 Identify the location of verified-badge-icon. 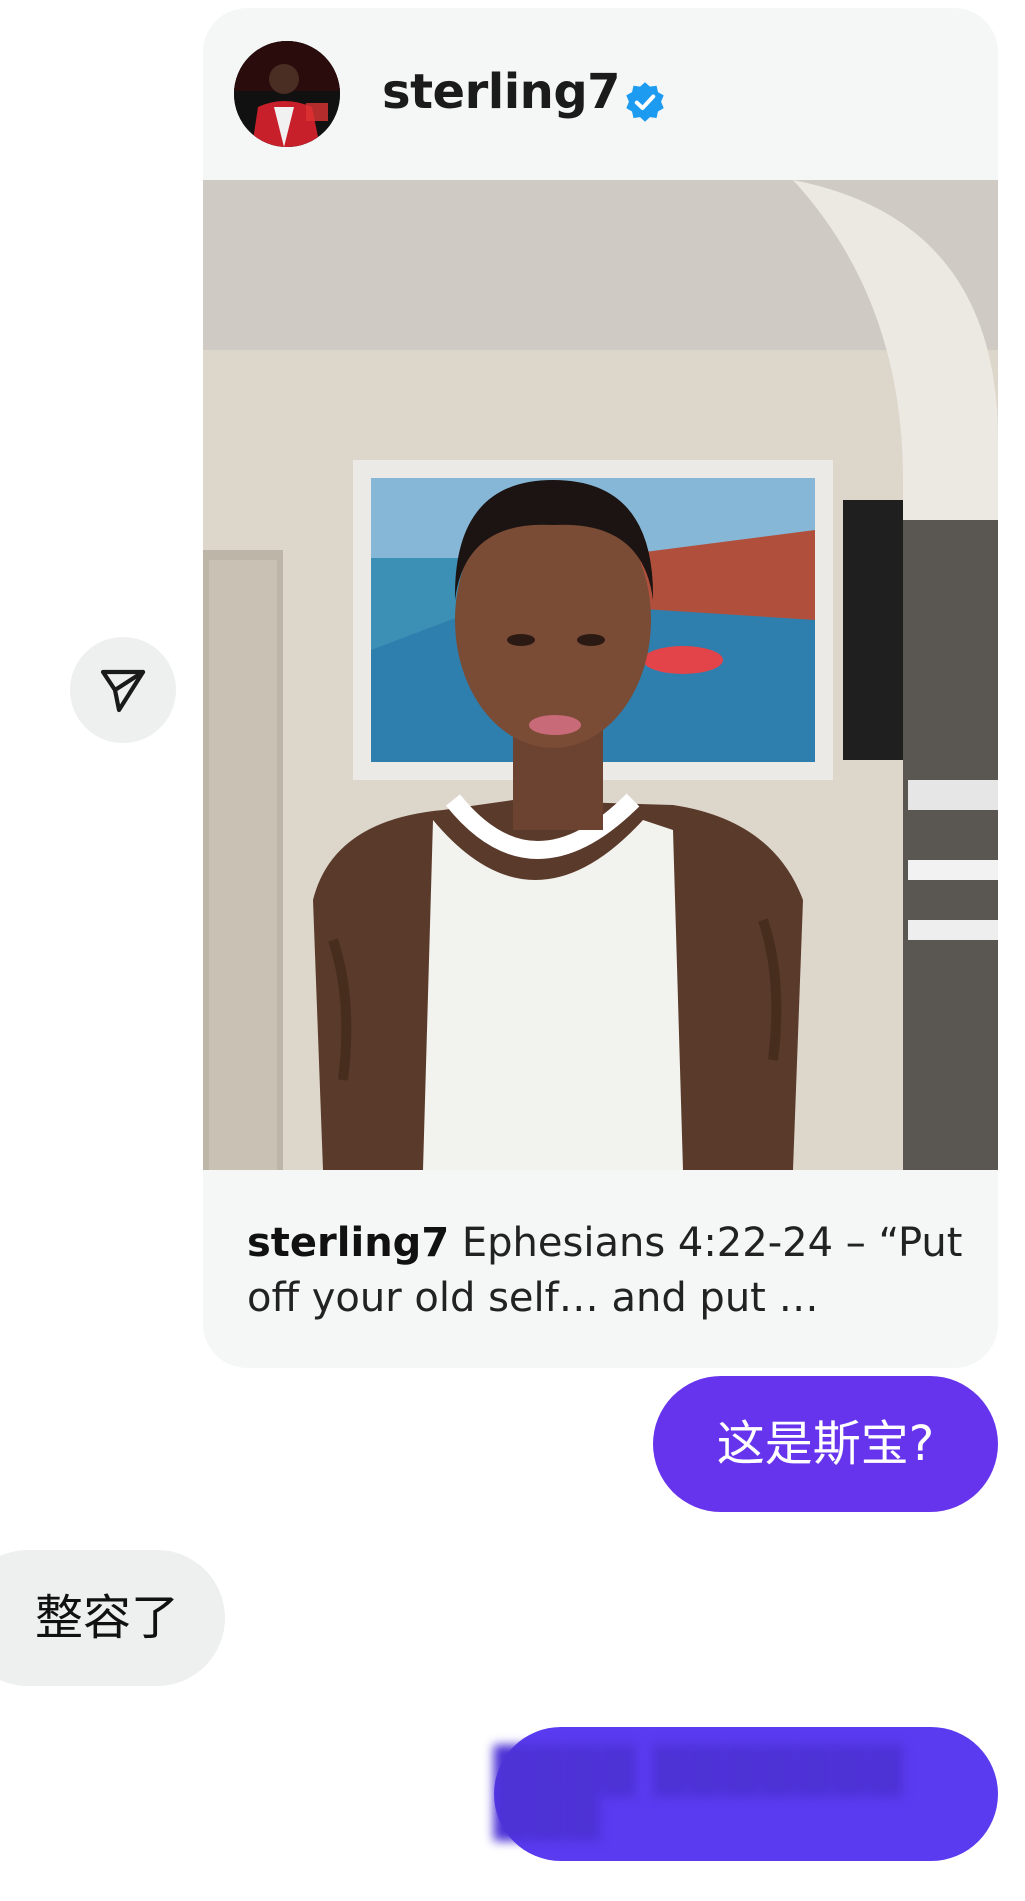
(645, 102).